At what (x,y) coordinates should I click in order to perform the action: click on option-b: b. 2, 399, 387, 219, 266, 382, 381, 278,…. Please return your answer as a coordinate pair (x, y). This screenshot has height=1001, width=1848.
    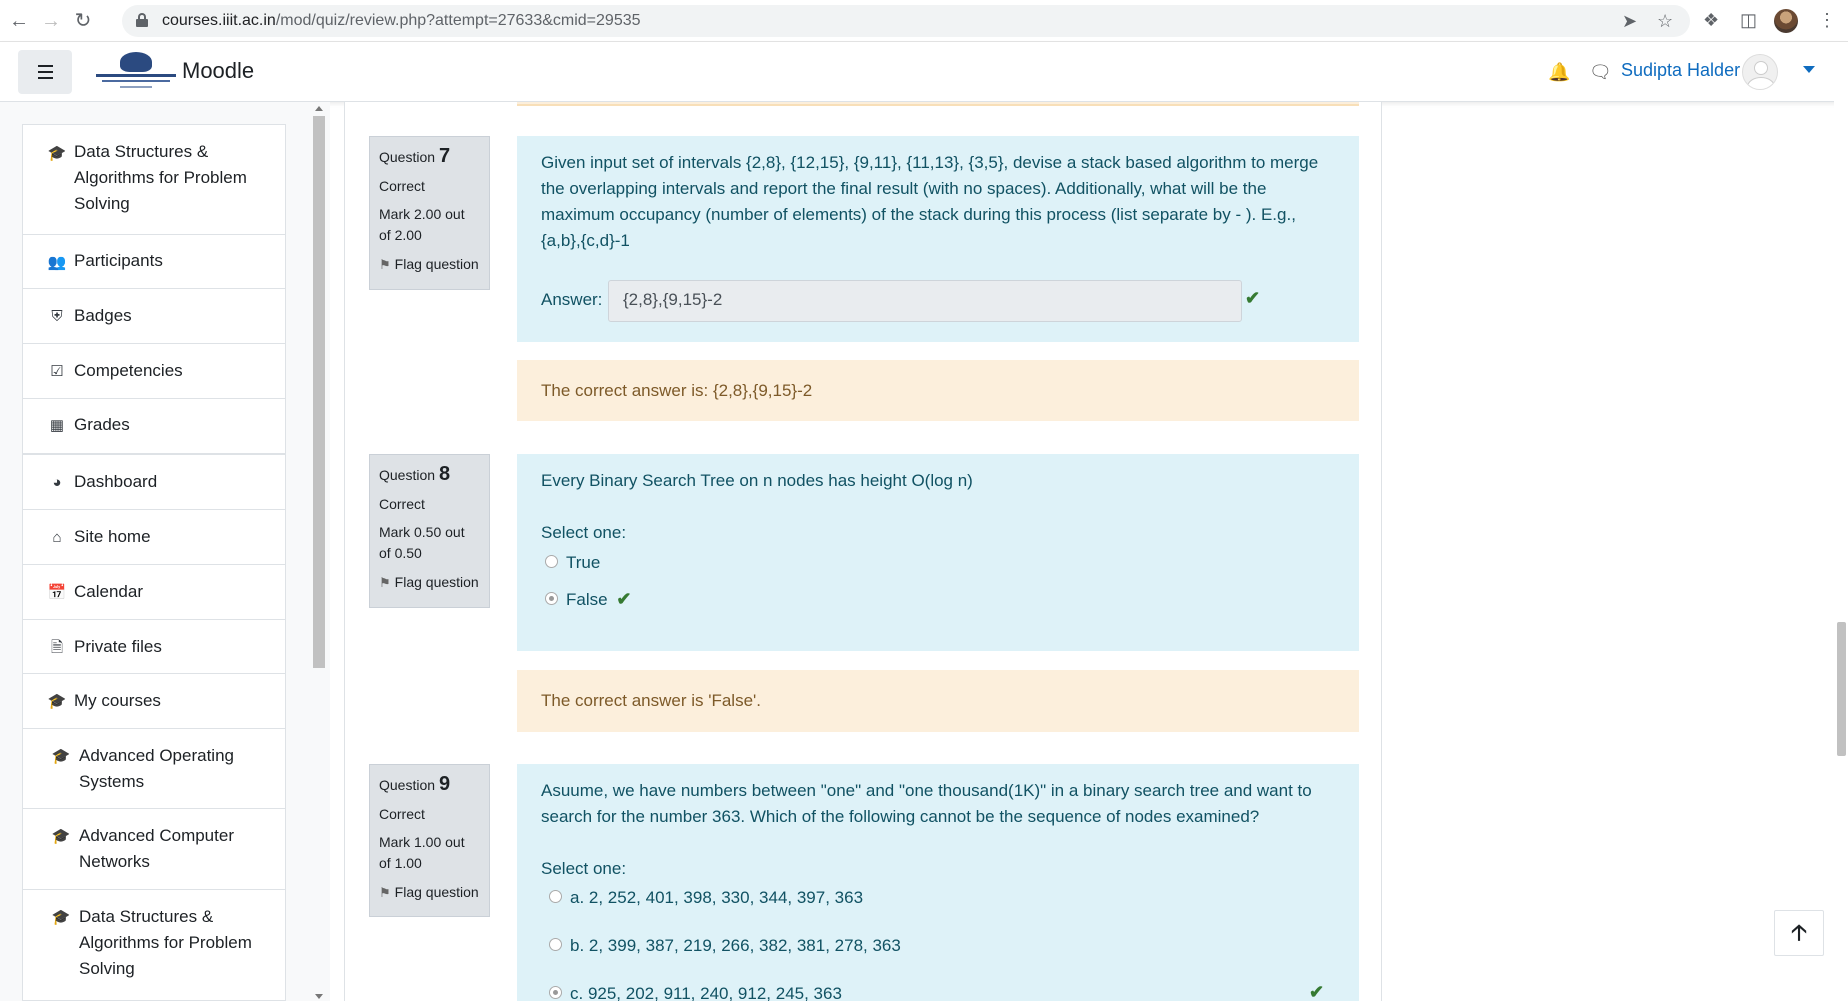
    Looking at the image, I should click on (725, 946).